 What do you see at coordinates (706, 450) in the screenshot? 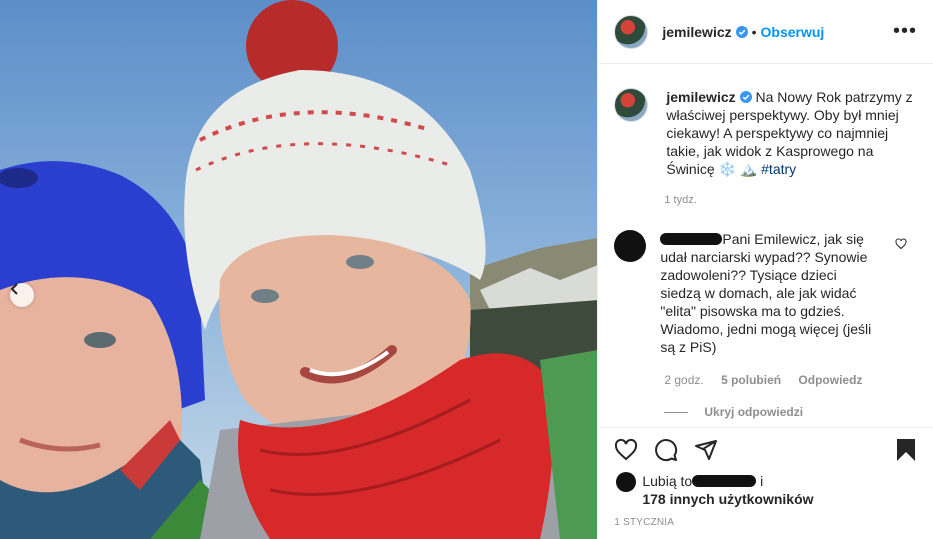
I see `share-icon` at bounding box center [706, 450].